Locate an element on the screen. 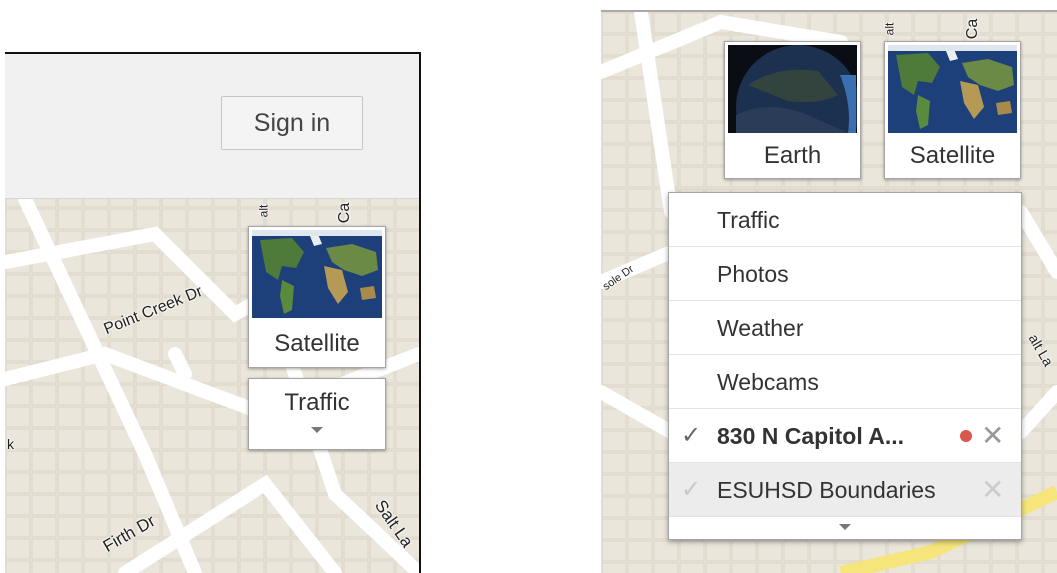 This screenshot has height=573, width=1057. traffic-layer-button: Traffic is located at coordinates (317, 414).